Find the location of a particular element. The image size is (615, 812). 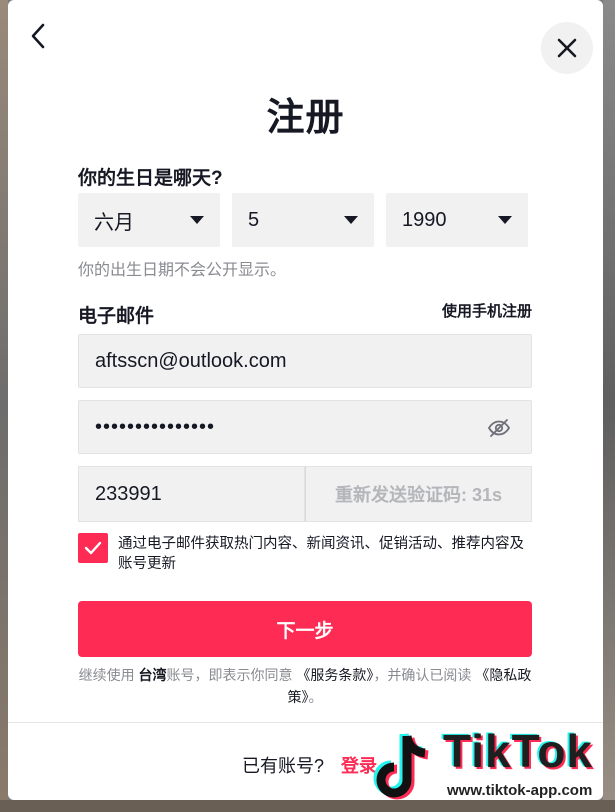

birth-day-value: 5 is located at coordinates (254, 219).